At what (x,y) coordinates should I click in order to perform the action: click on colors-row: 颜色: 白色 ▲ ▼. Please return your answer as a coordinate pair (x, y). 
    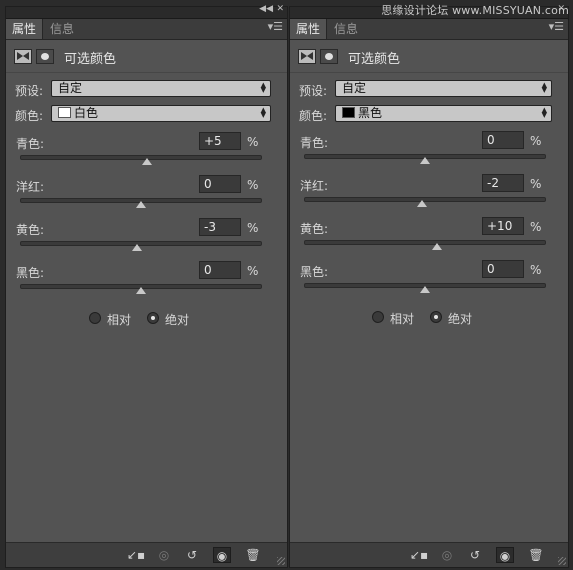
    Looking at the image, I should click on (146, 115).